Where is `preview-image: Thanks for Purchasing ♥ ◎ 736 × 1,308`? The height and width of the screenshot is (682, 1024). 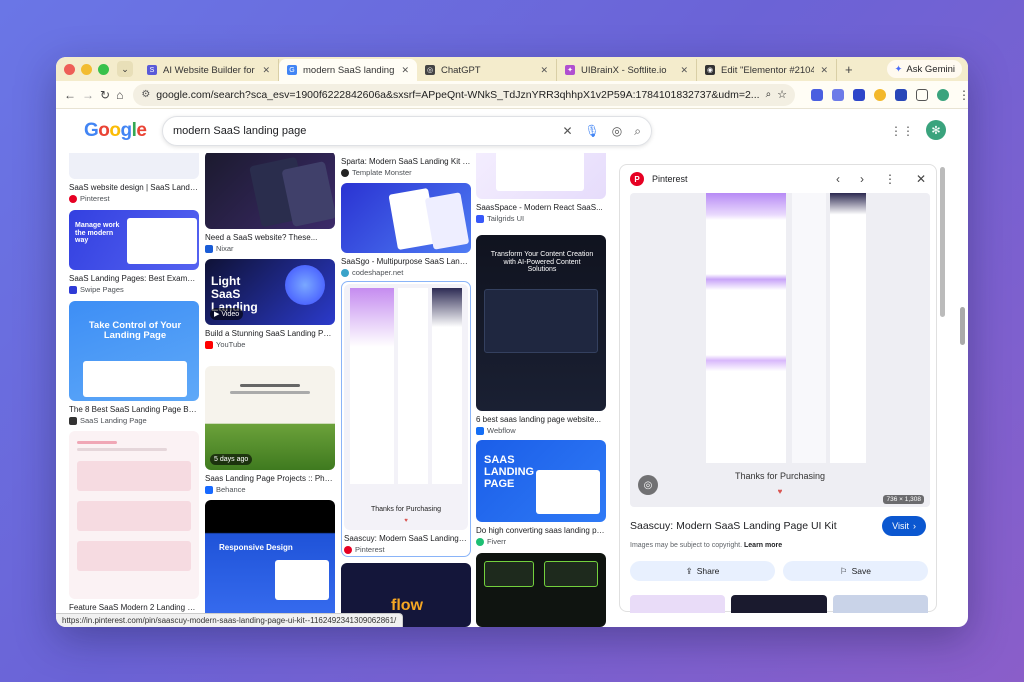 preview-image: Thanks for Purchasing ♥ ◎ 736 × 1,308 is located at coordinates (780, 350).